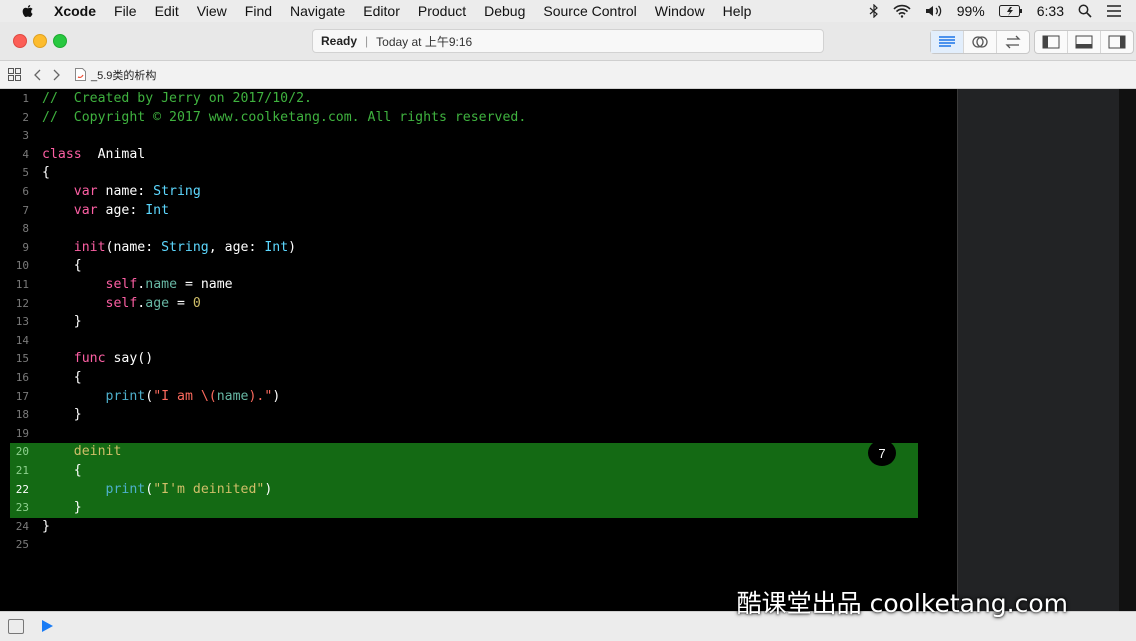 The width and height of the screenshot is (1136, 641). I want to click on code-text: print("I am \(name)."), so click(161, 397).